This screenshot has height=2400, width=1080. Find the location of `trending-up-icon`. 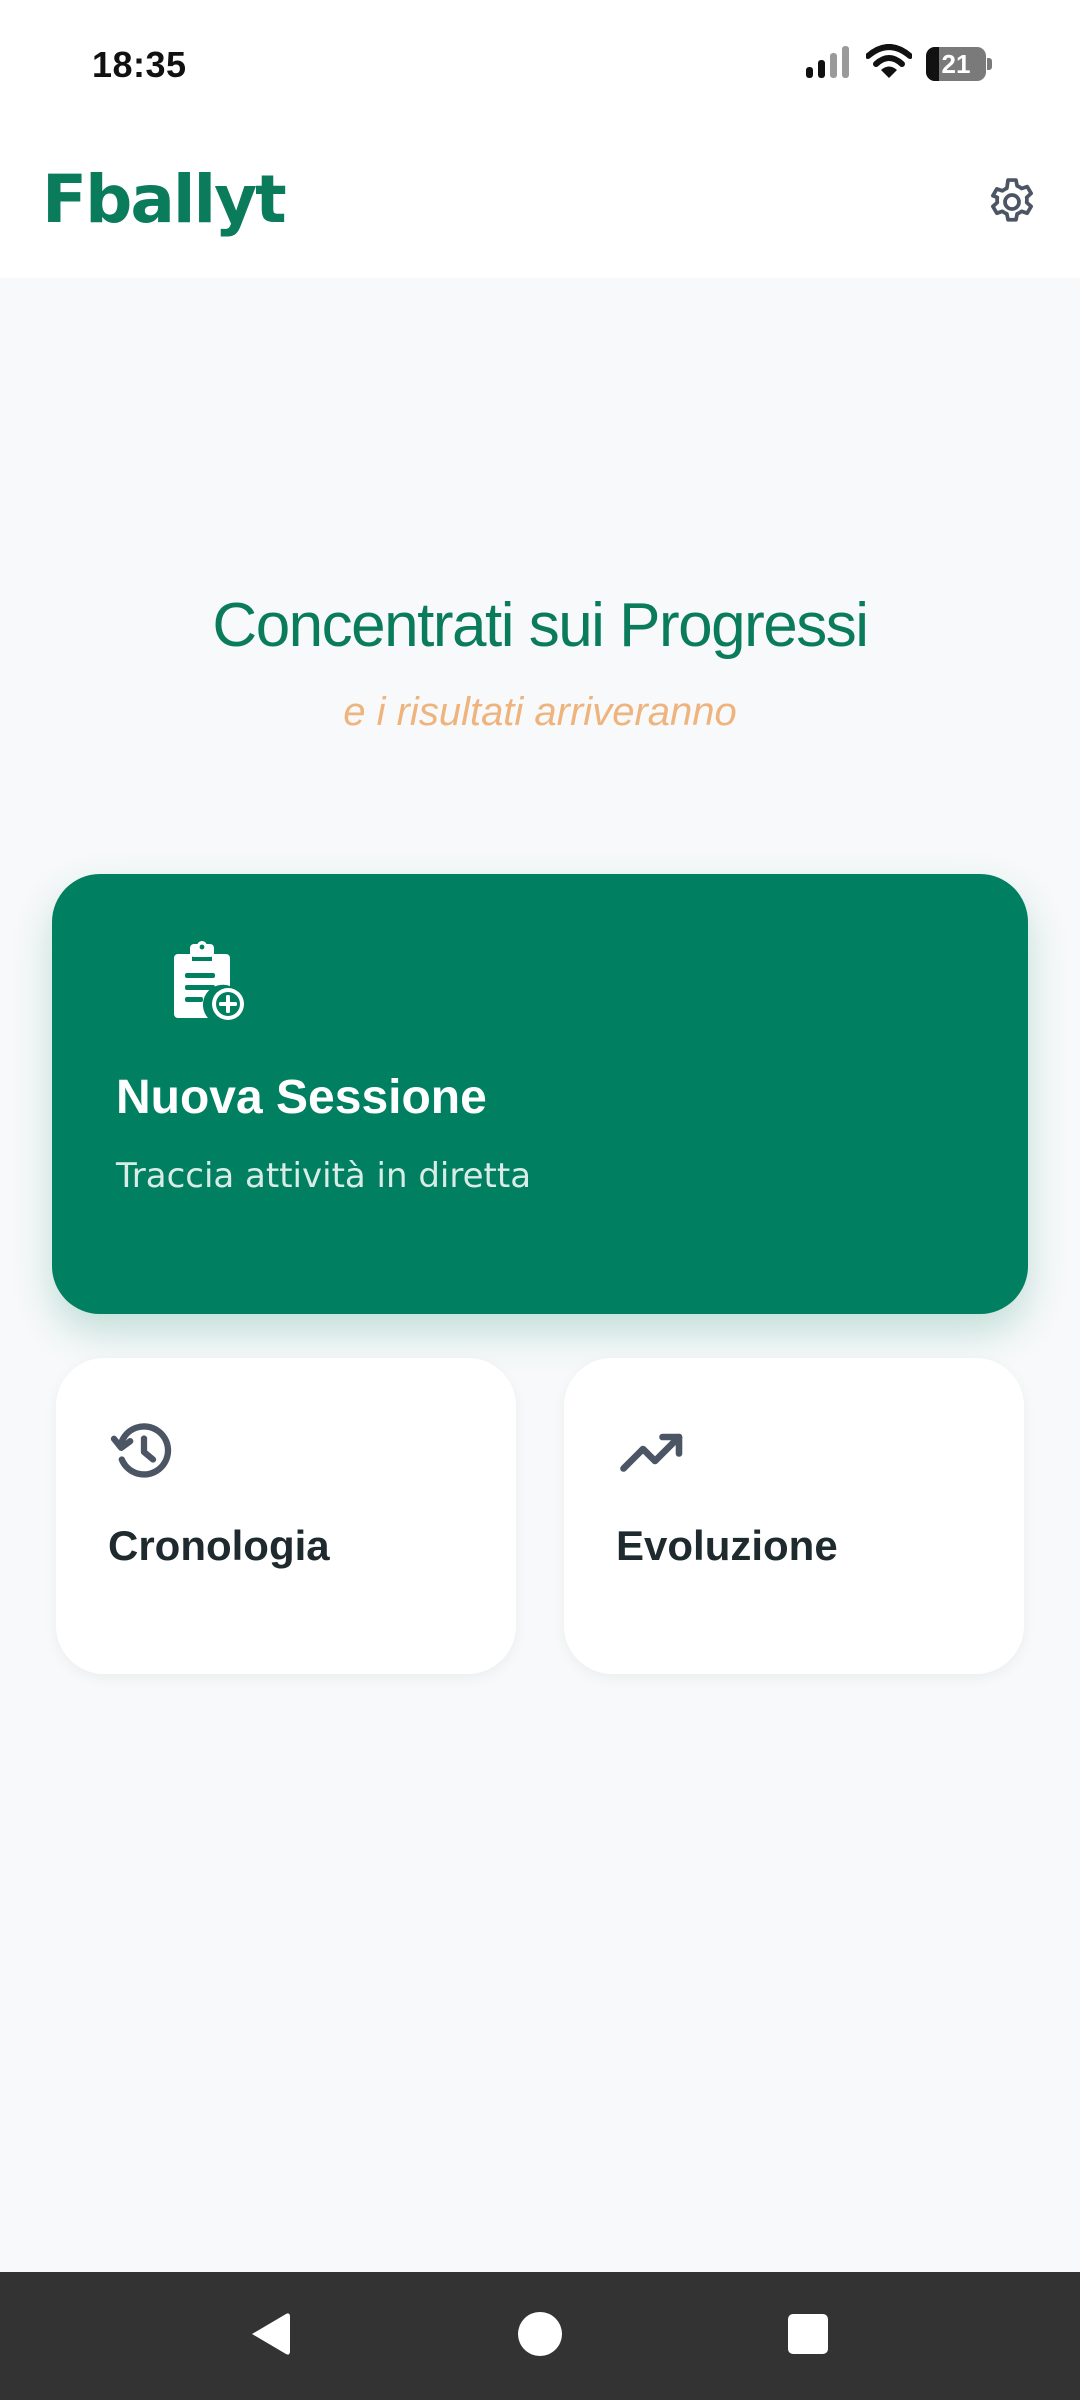

trending-up-icon is located at coordinates (652, 1452).